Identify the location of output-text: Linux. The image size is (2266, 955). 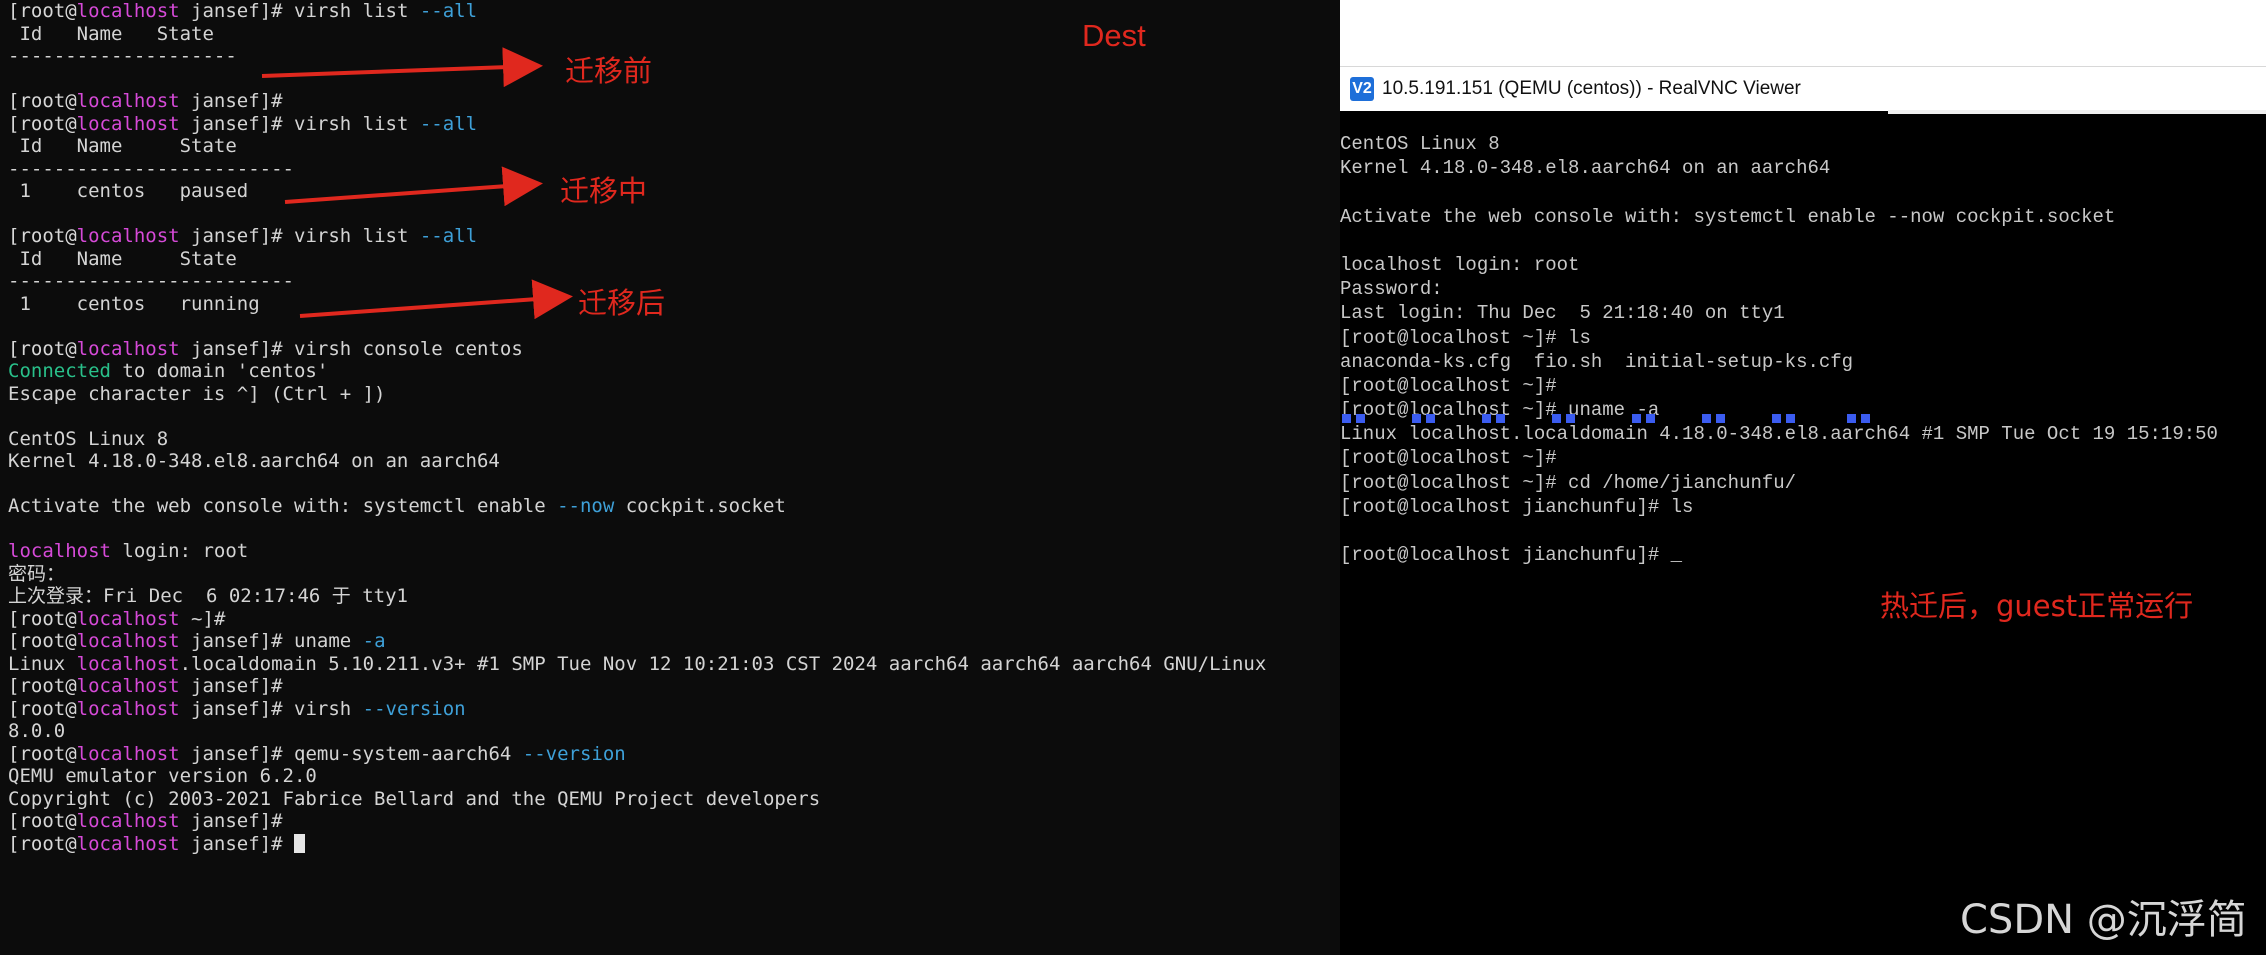
(42, 663).